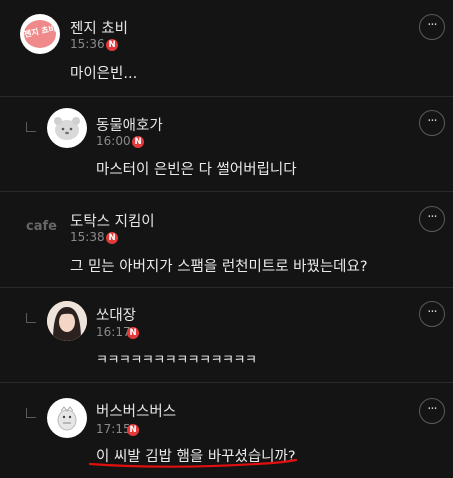  Describe the element at coordinates (87, 237) in the screenshot. I see `comment-time: 15:38` at that location.